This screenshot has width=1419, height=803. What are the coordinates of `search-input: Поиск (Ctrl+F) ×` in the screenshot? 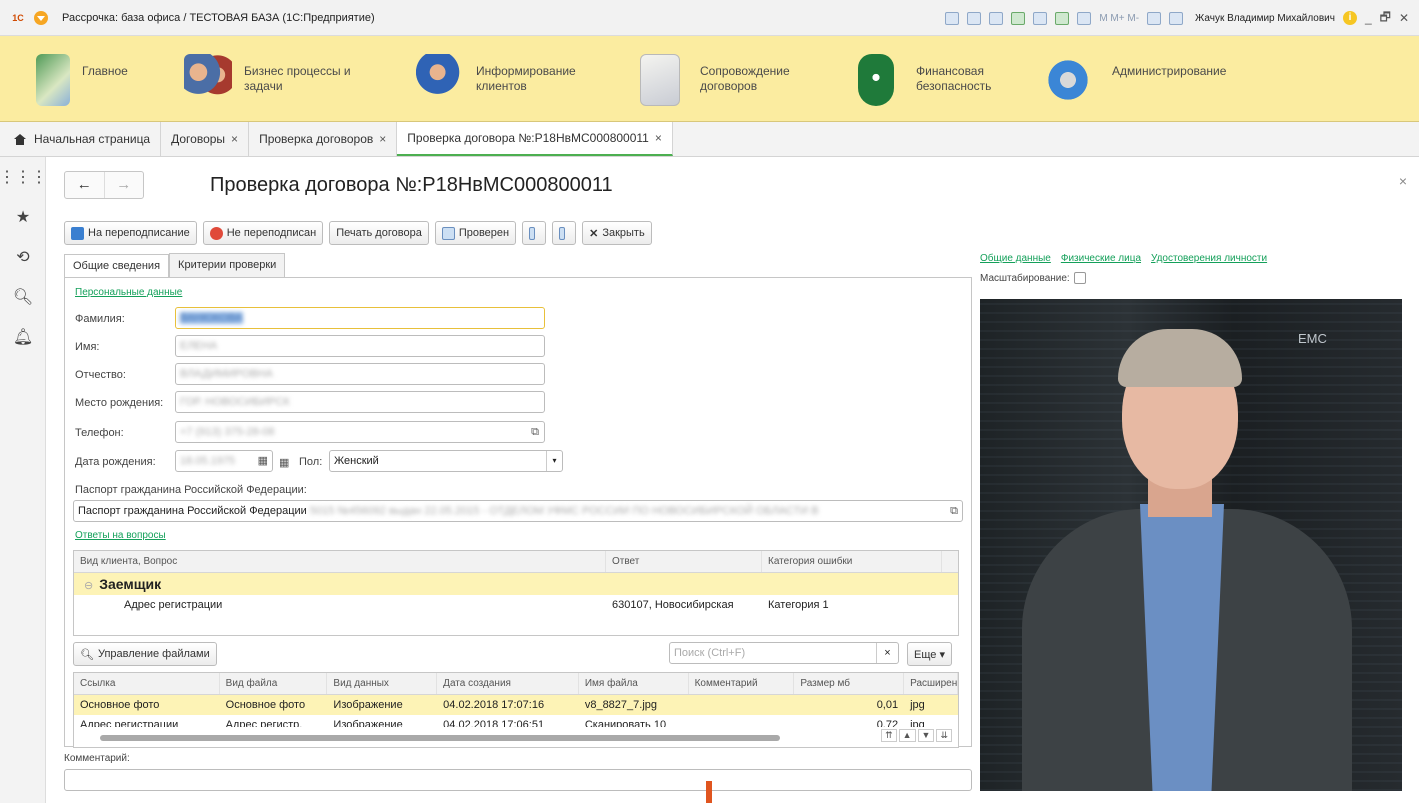 It's located at (784, 653).